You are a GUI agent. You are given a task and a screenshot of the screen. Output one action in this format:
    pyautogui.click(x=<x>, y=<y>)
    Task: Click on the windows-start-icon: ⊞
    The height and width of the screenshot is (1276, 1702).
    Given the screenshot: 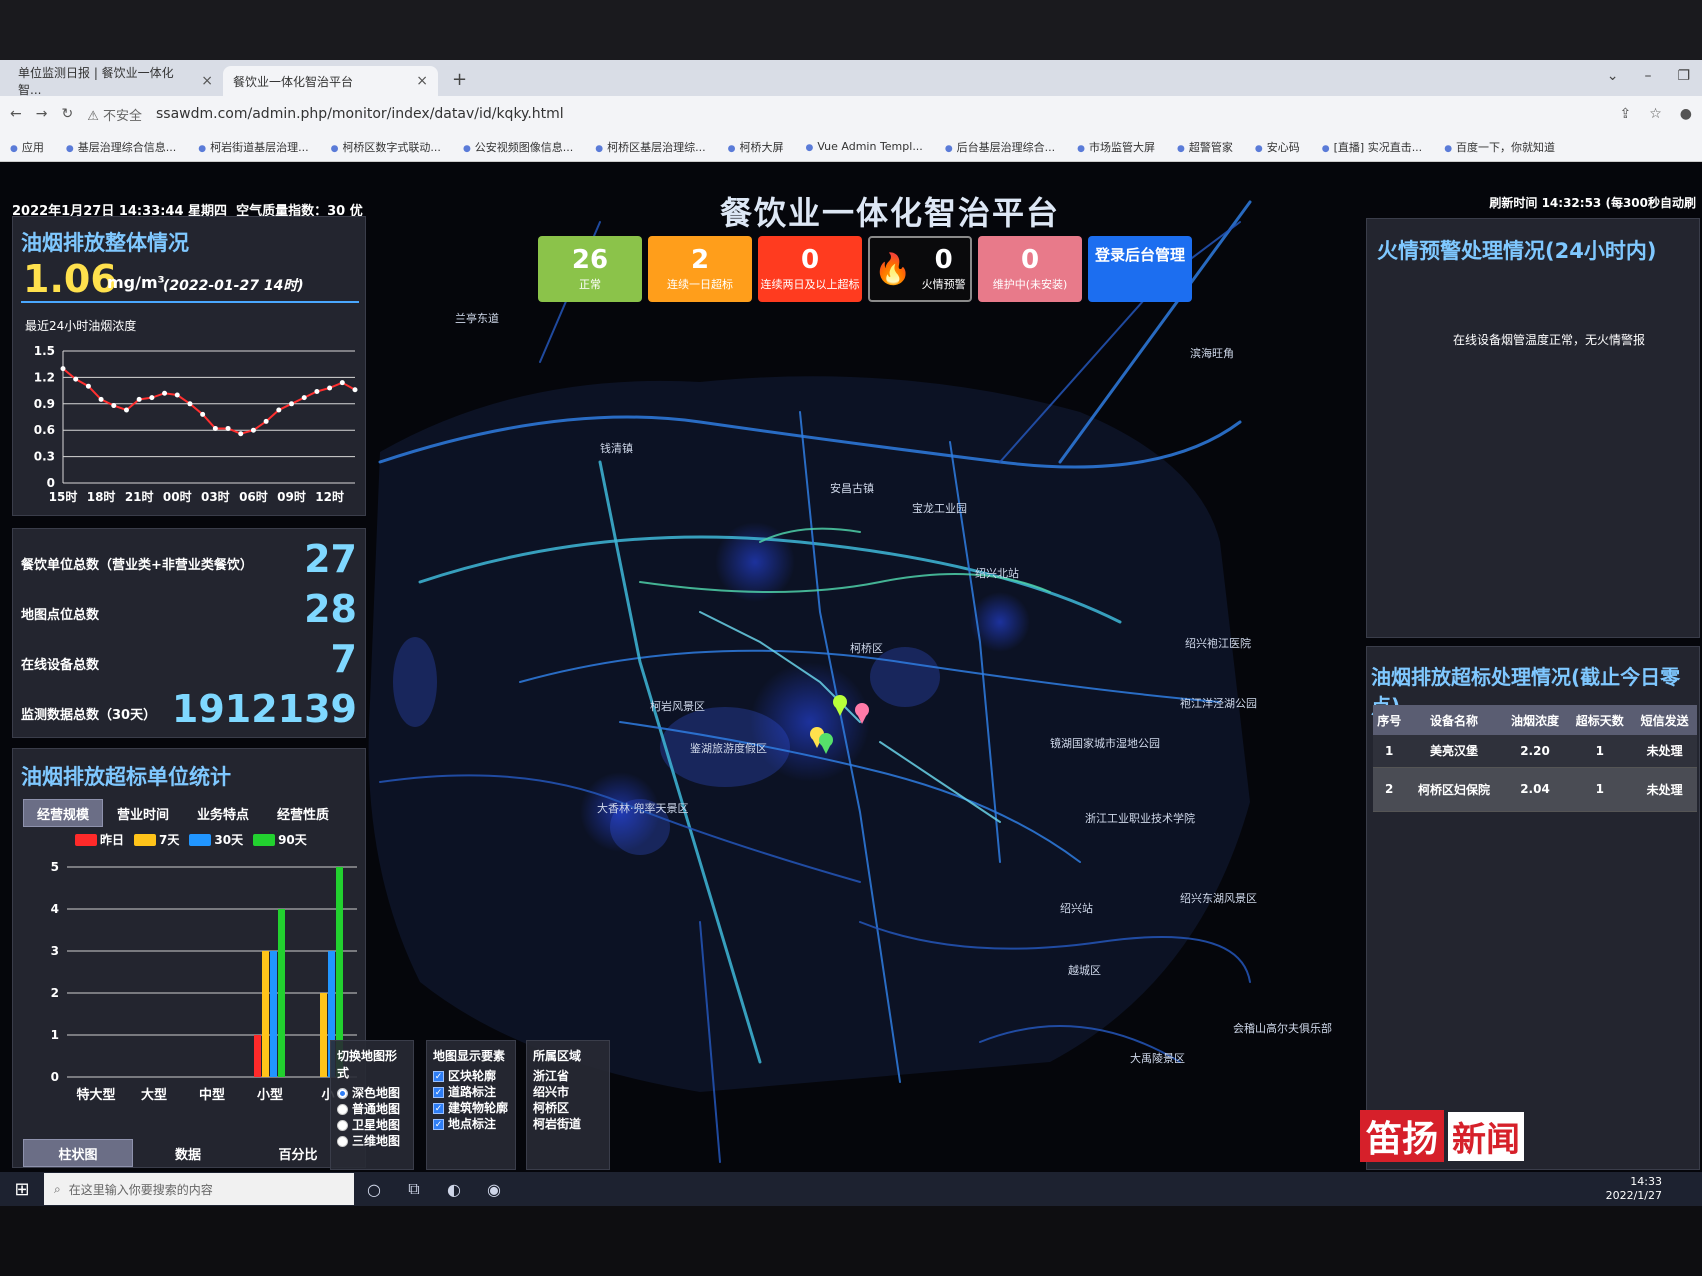 What is the action you would take?
    pyautogui.click(x=22, y=1189)
    